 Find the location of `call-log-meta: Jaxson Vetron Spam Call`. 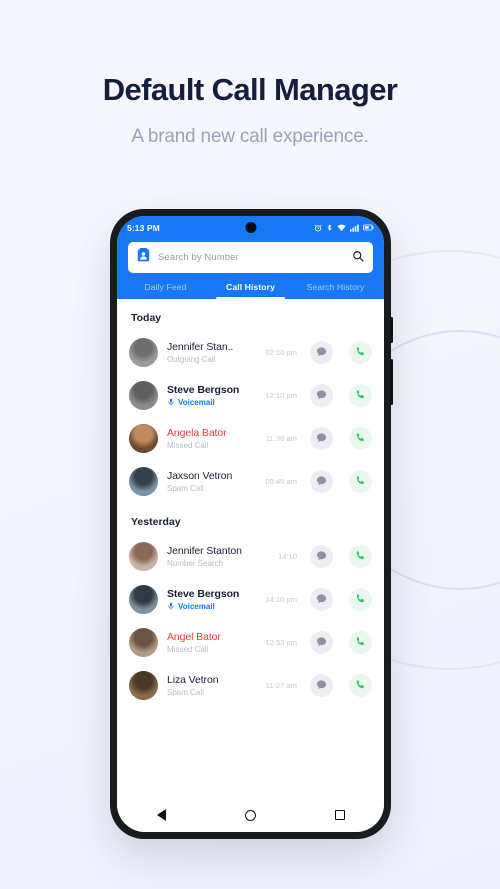

call-log-meta: Jaxson Vetron Spam Call is located at coordinates (211, 481).